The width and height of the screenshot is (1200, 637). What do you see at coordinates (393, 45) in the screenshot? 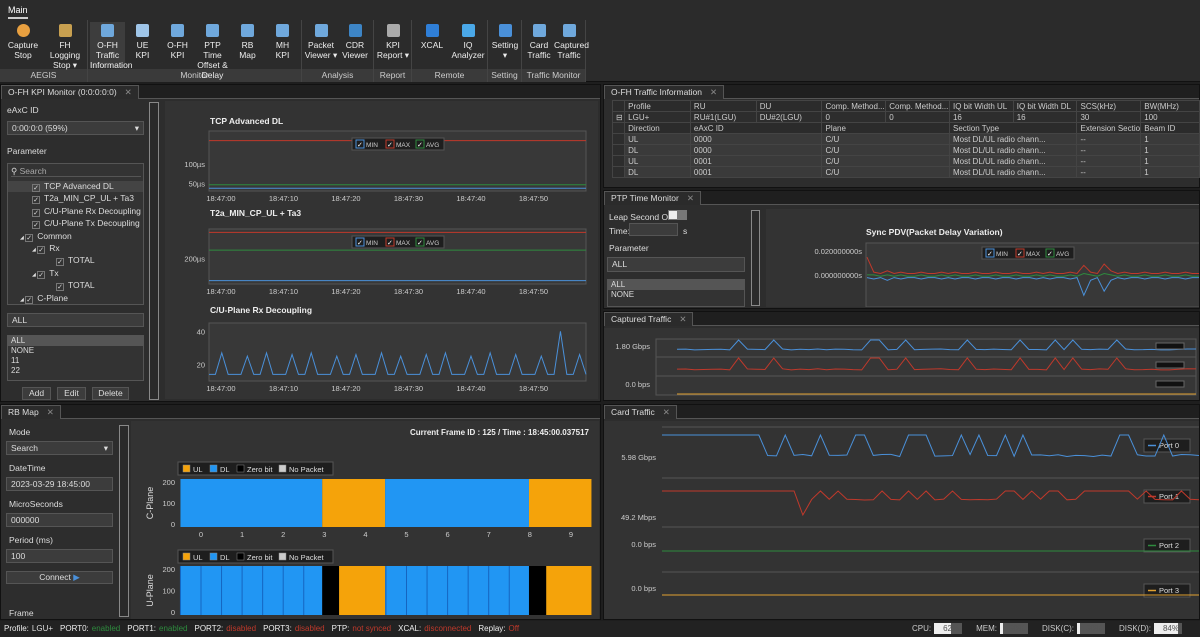
I see `kpi-report-button: KPI Report ▾` at bounding box center [393, 45].